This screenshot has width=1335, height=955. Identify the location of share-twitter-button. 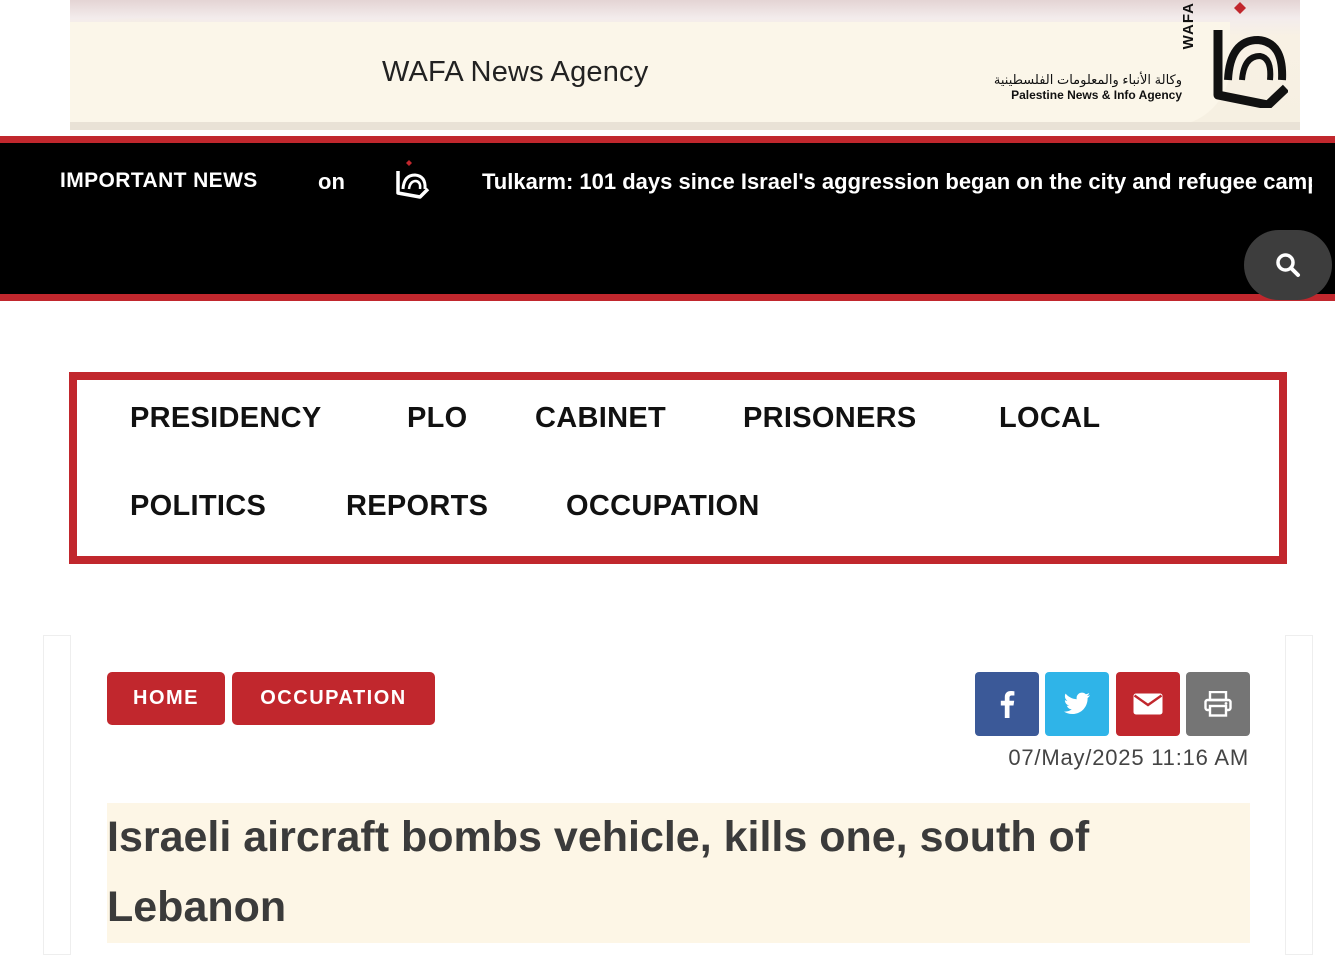
(1077, 704).